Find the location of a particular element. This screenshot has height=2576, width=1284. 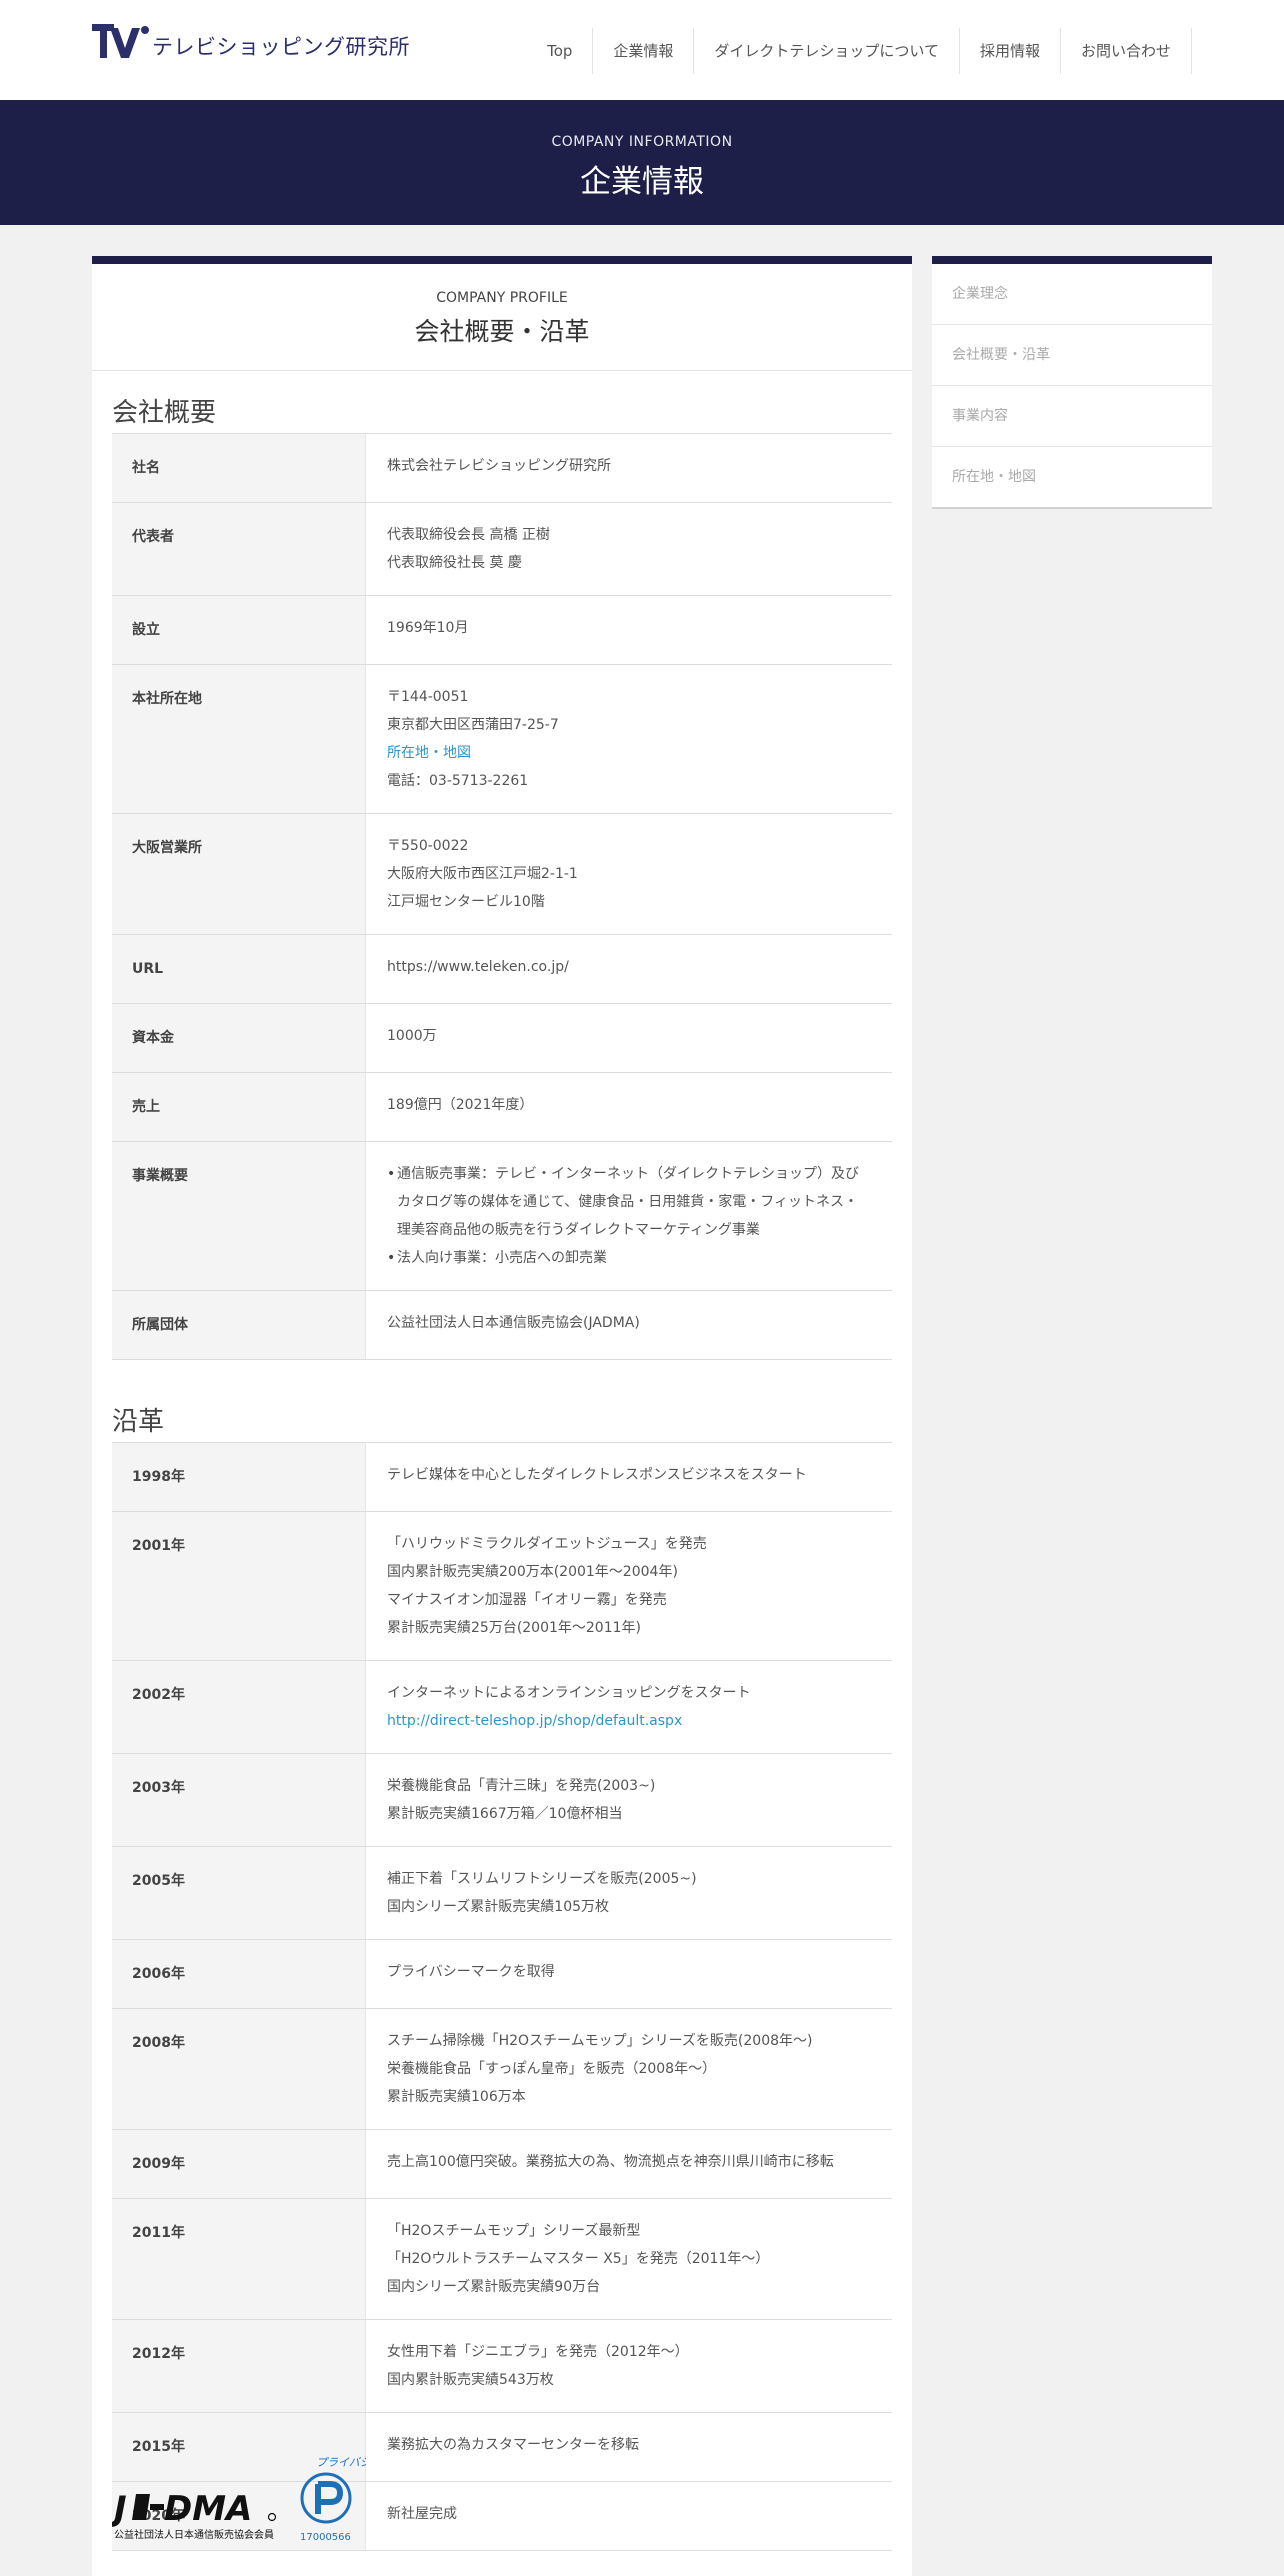

nav-top: Top is located at coordinates (560, 51).